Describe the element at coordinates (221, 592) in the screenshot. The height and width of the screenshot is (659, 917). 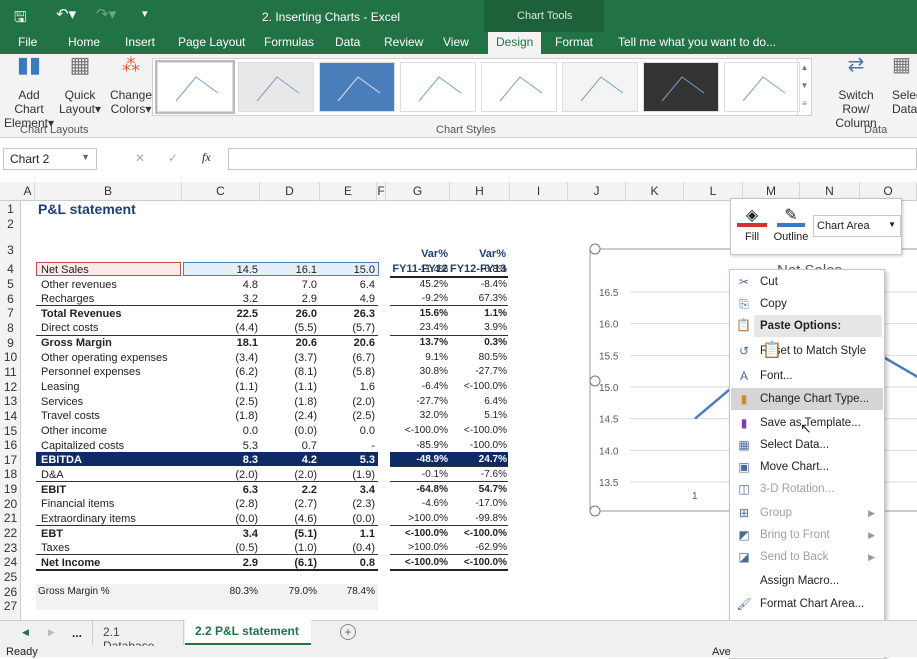
I see `gross-margin-pct-fy11: 80.3%` at that location.